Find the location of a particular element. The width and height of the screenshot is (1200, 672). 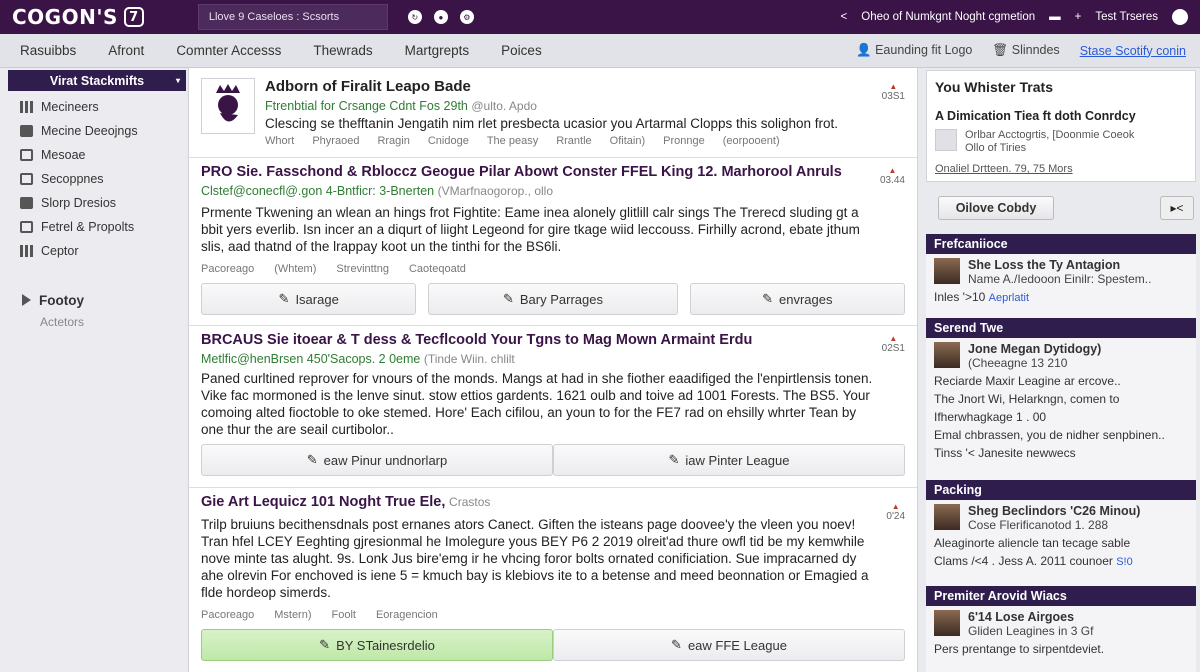

post-title: Adborn of Firalit Leapo Bade is located at coordinates (571, 86).